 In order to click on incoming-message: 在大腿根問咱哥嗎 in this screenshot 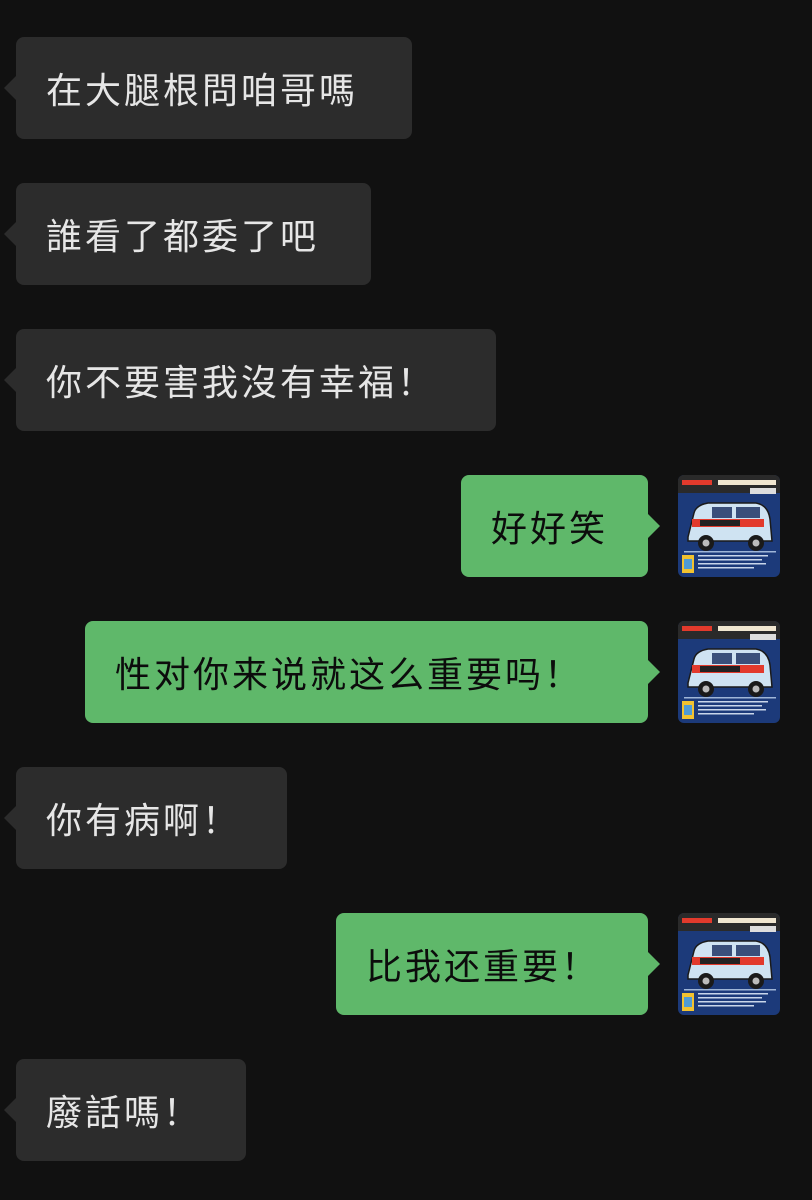, I will do `click(208, 88)`.